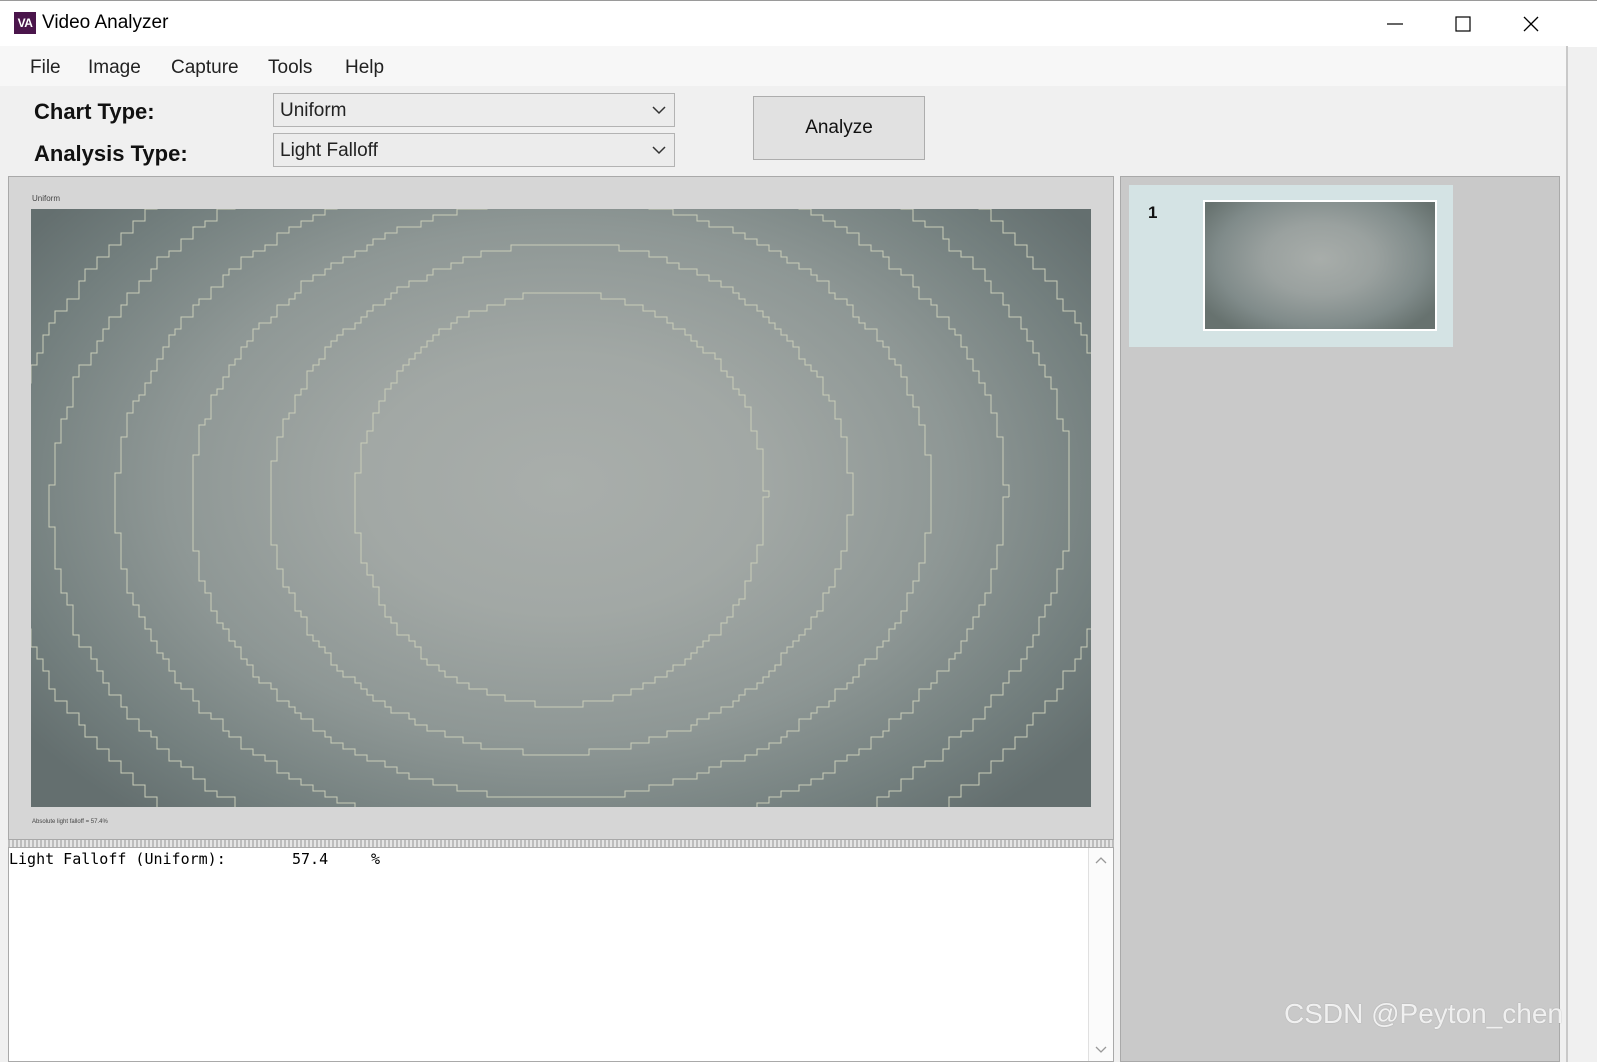 Image resolution: width=1597 pixels, height=1062 pixels. I want to click on thumbnail-item: 1, so click(1291, 266).